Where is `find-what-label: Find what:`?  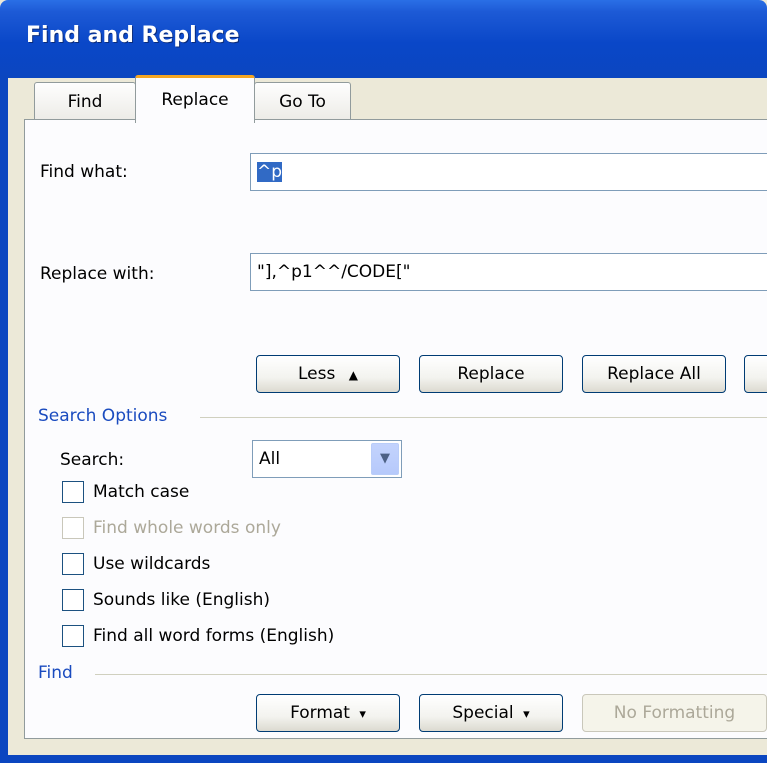
find-what-label: Find what: is located at coordinates (84, 172).